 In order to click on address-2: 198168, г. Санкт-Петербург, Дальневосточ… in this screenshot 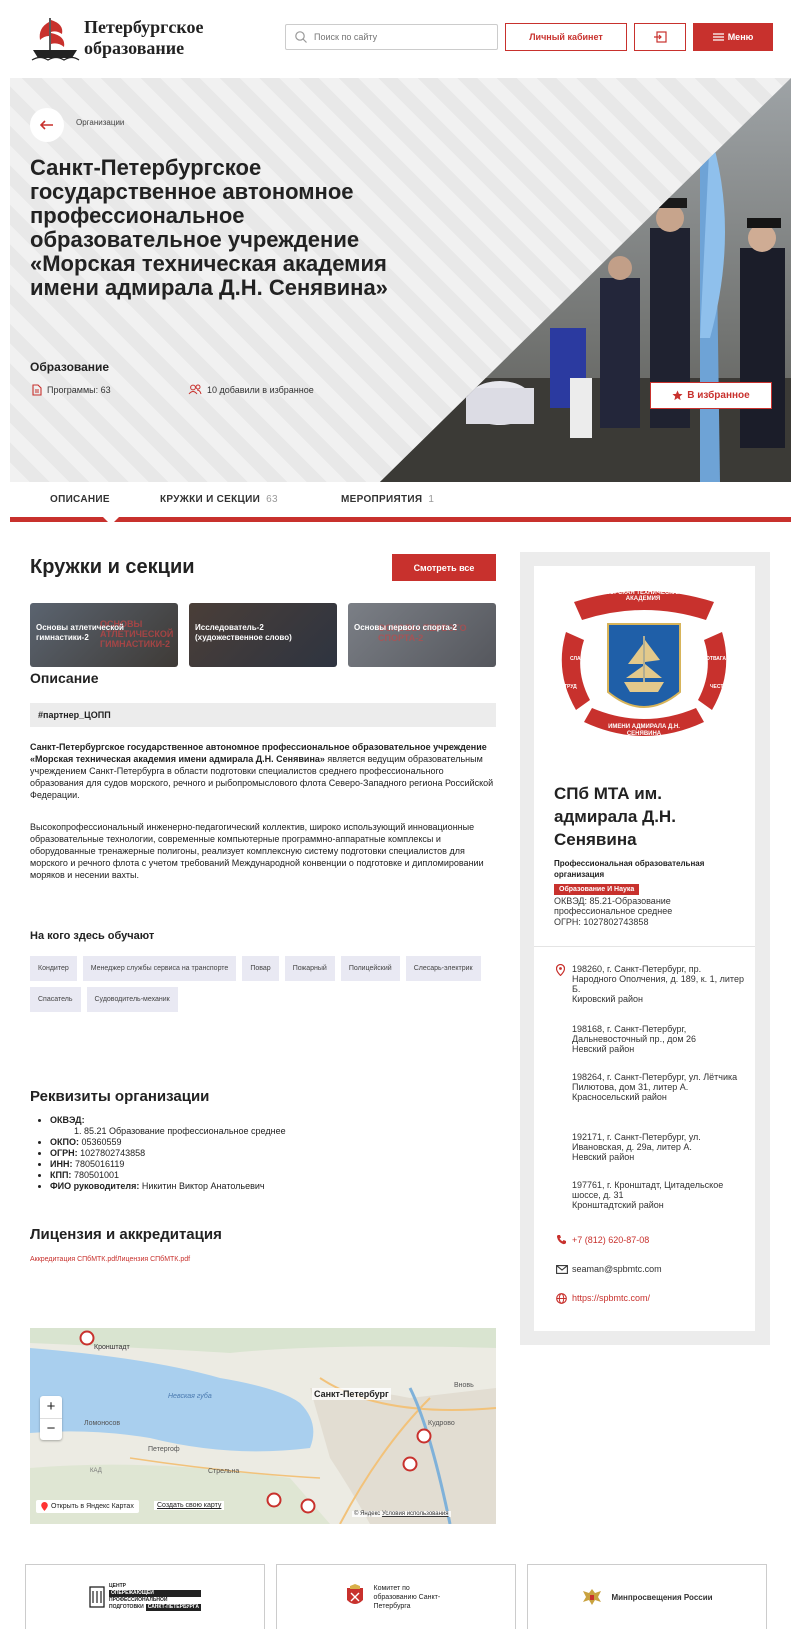, I will do `click(634, 1039)`.